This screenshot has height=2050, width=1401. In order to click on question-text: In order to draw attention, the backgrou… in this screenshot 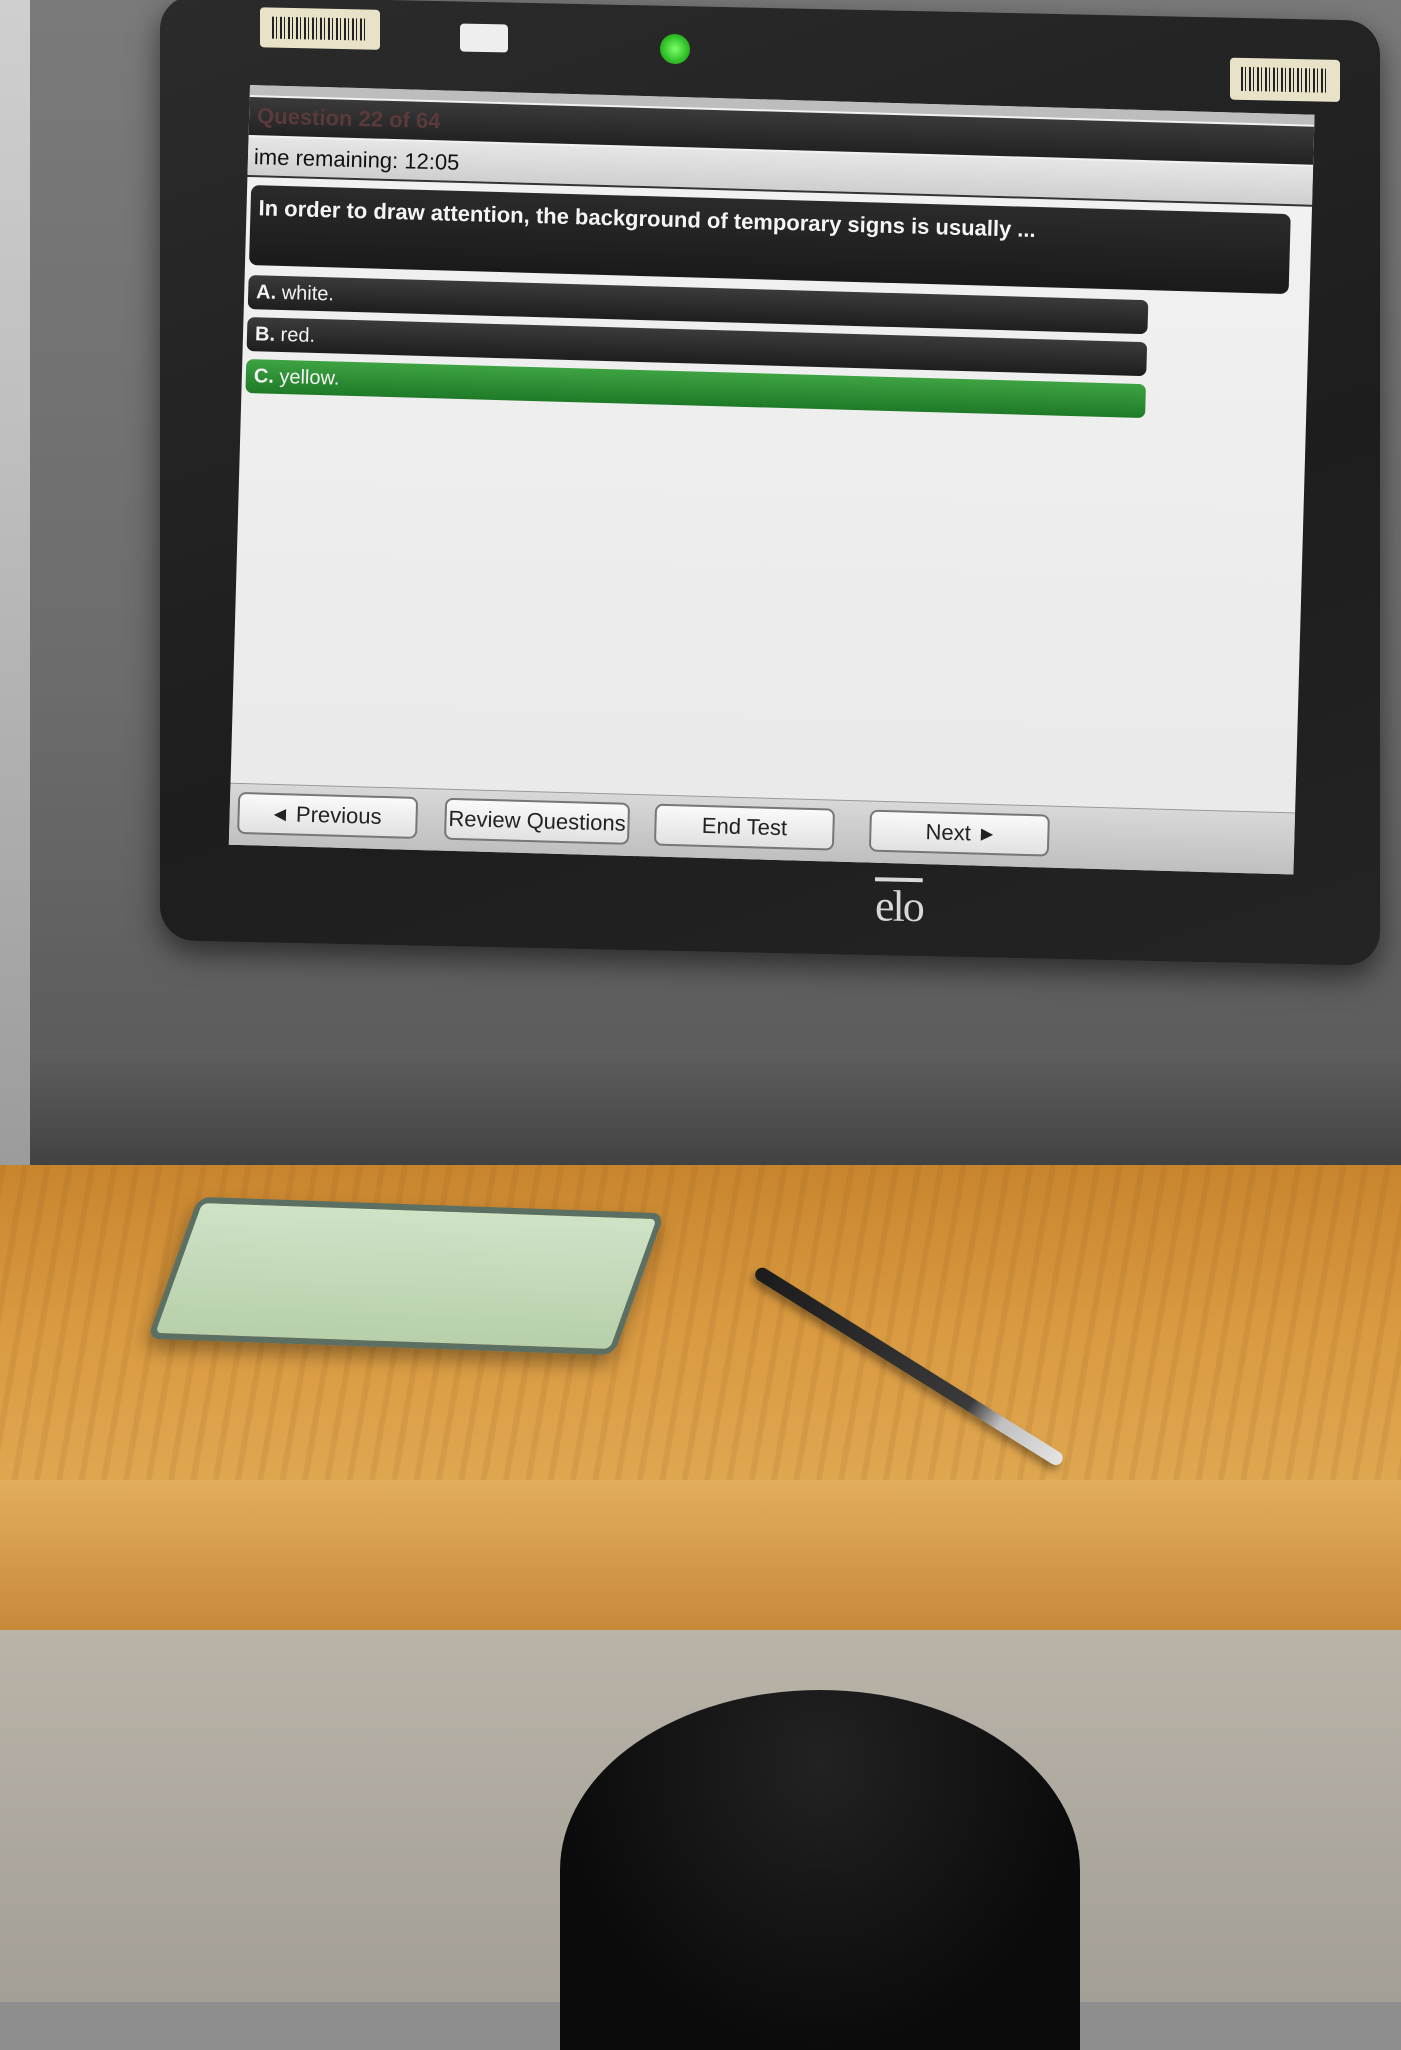, I will do `click(647, 218)`.